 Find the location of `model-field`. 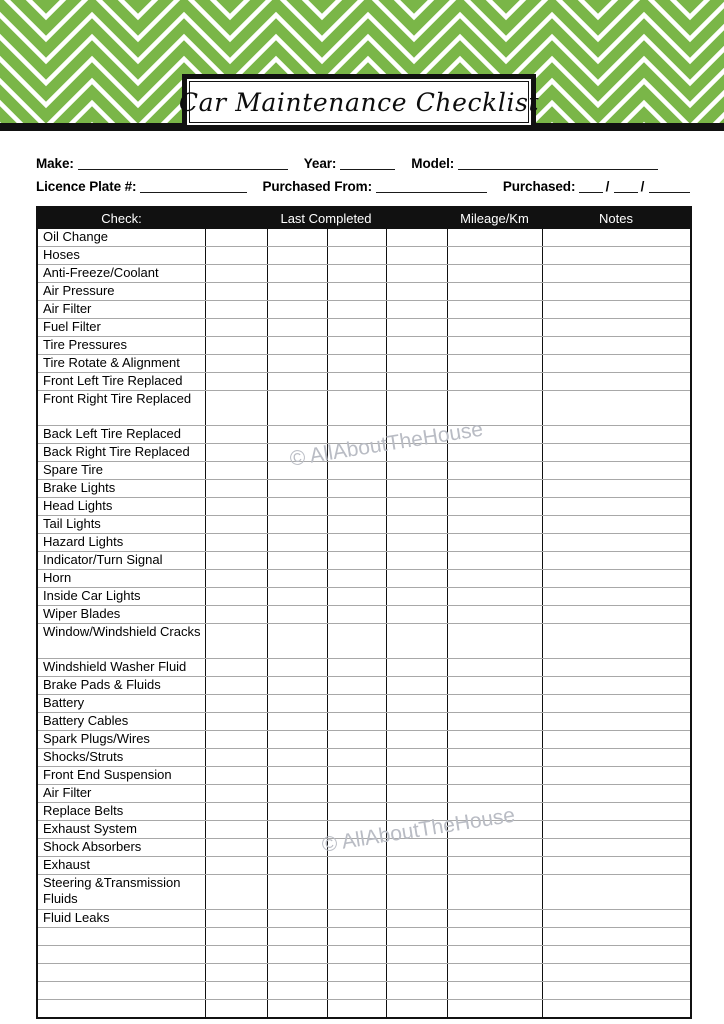

model-field is located at coordinates (558, 162).